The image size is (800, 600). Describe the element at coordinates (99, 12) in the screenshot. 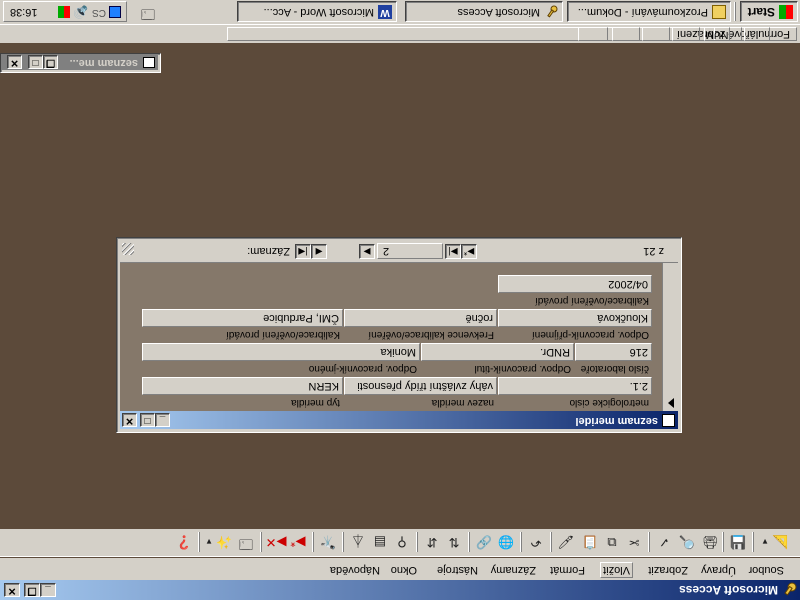

I see `language-indicator: CS` at that location.